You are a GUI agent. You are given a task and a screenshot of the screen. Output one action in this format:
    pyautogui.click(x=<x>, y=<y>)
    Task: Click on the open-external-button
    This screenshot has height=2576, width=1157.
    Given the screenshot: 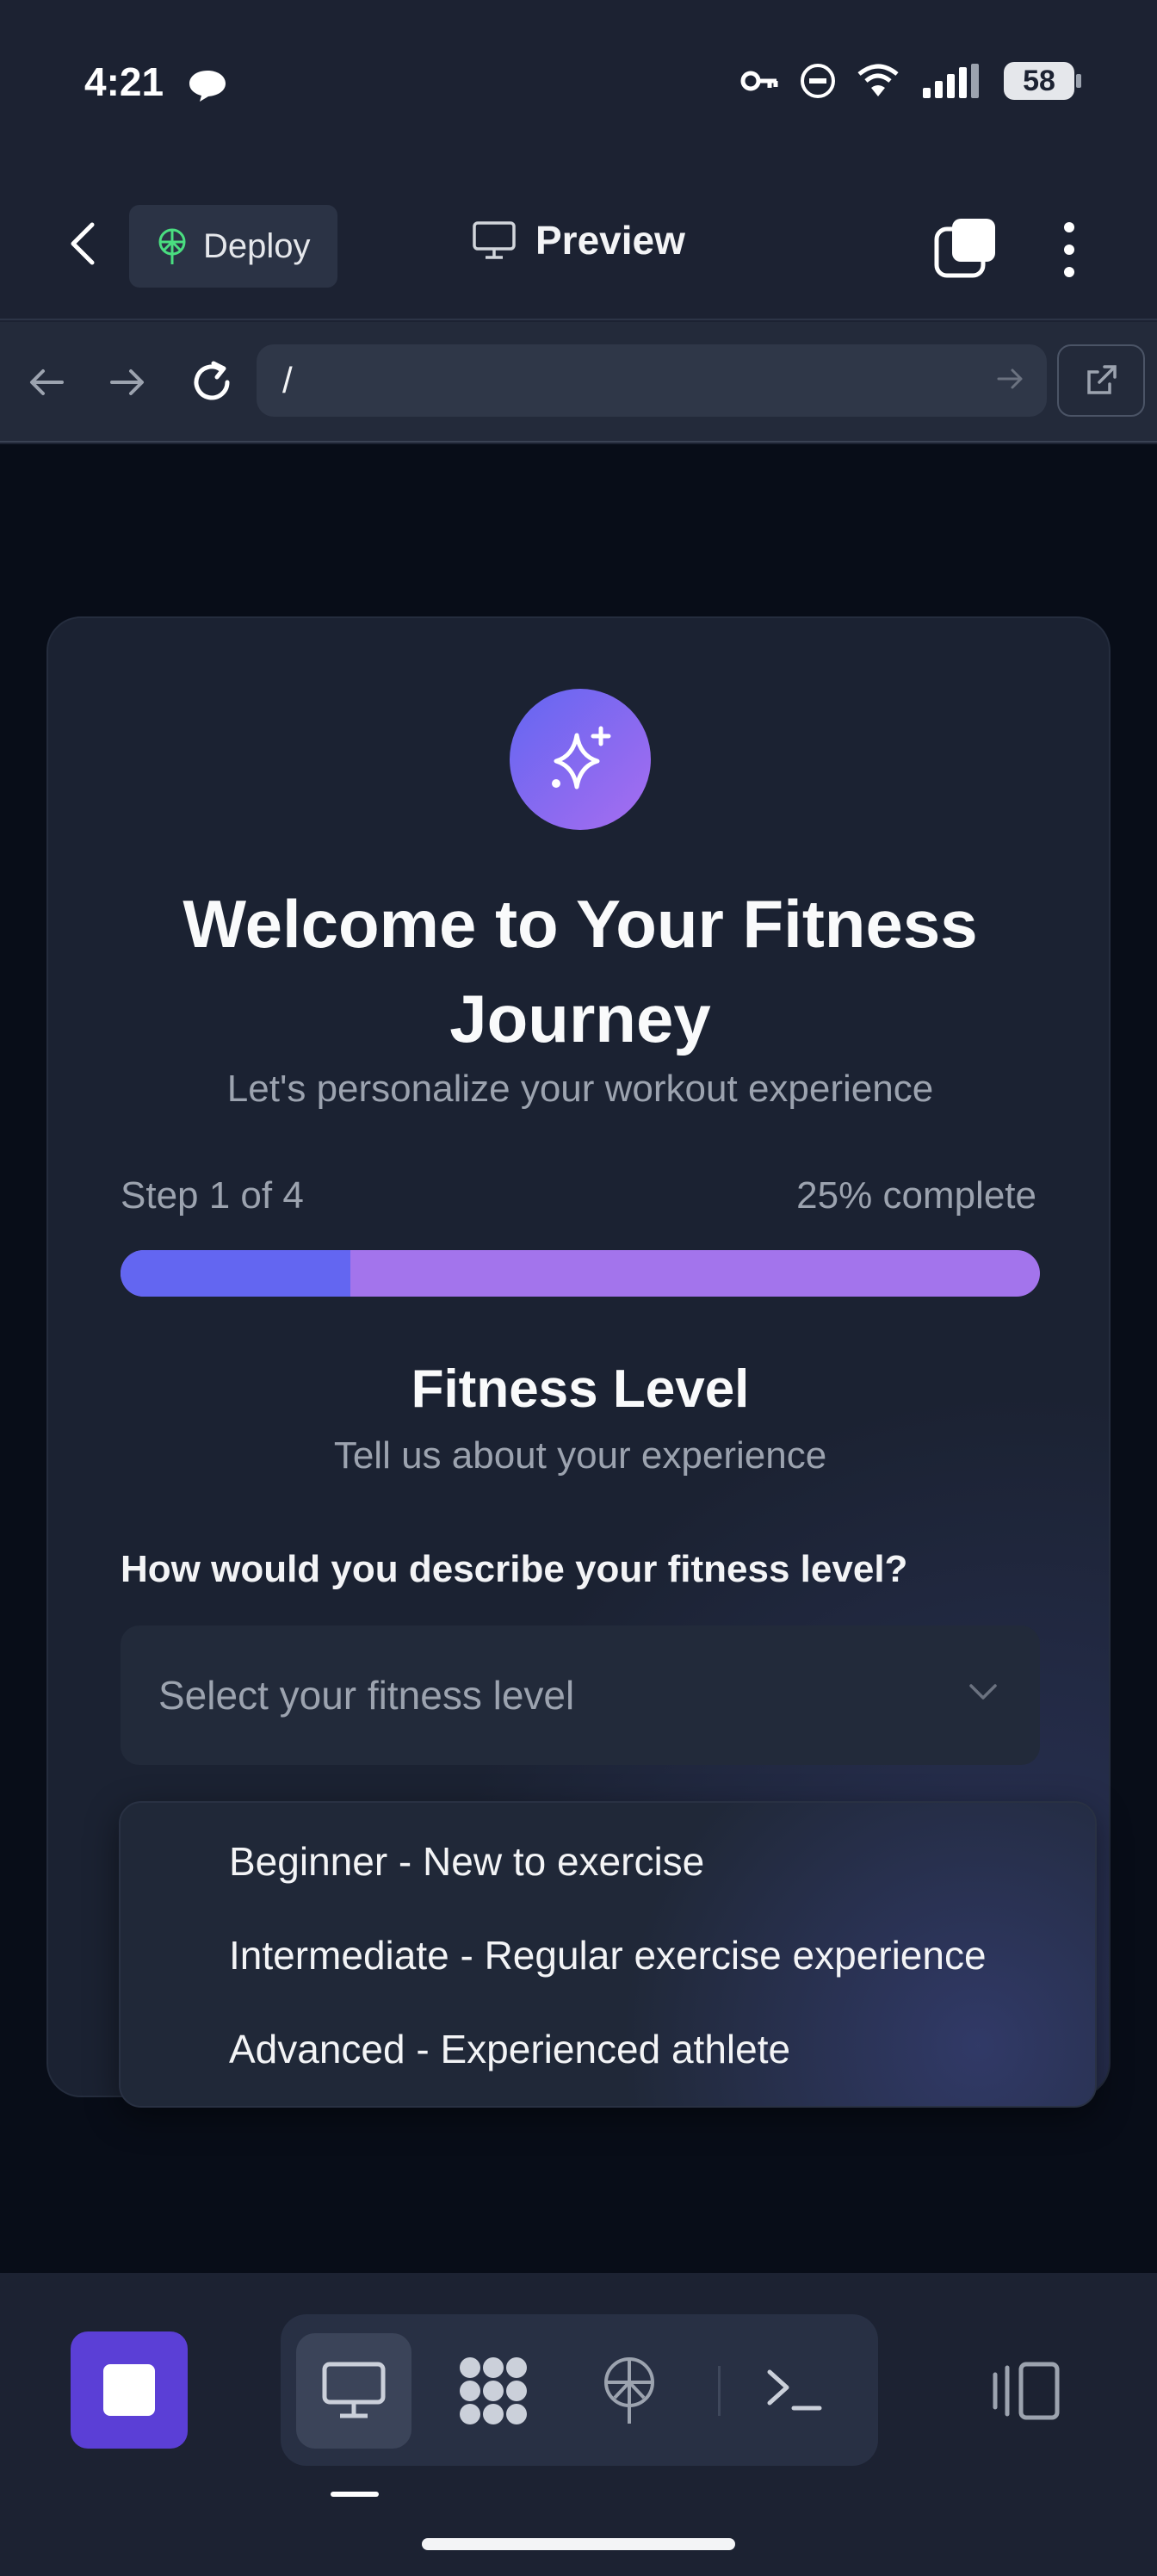 What is the action you would take?
    pyautogui.click(x=1101, y=380)
    